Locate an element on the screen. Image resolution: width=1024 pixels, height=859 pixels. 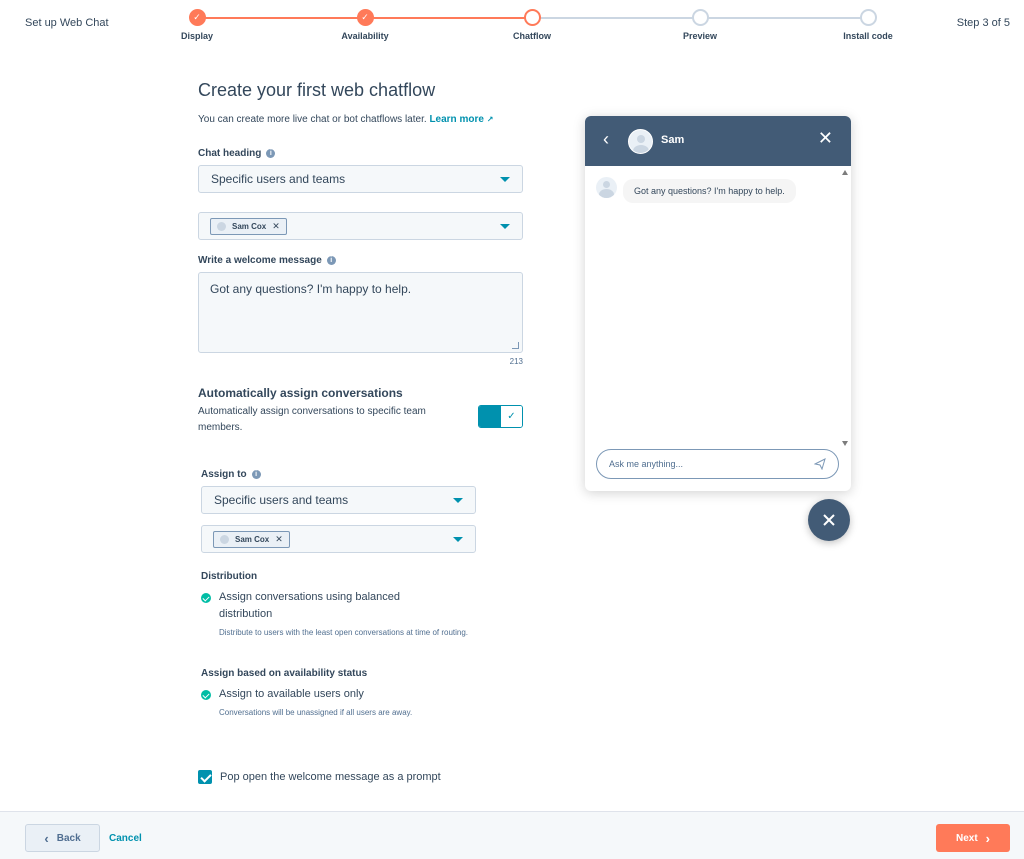
char-count: 213 is located at coordinates (516, 361).